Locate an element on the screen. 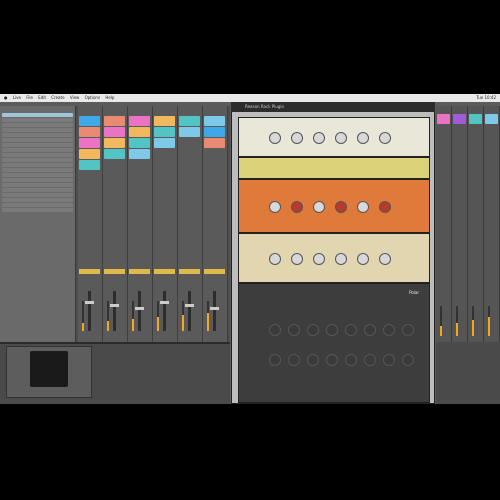 The height and width of the screenshot is (500, 500). menu-view: View is located at coordinates (75, 98).